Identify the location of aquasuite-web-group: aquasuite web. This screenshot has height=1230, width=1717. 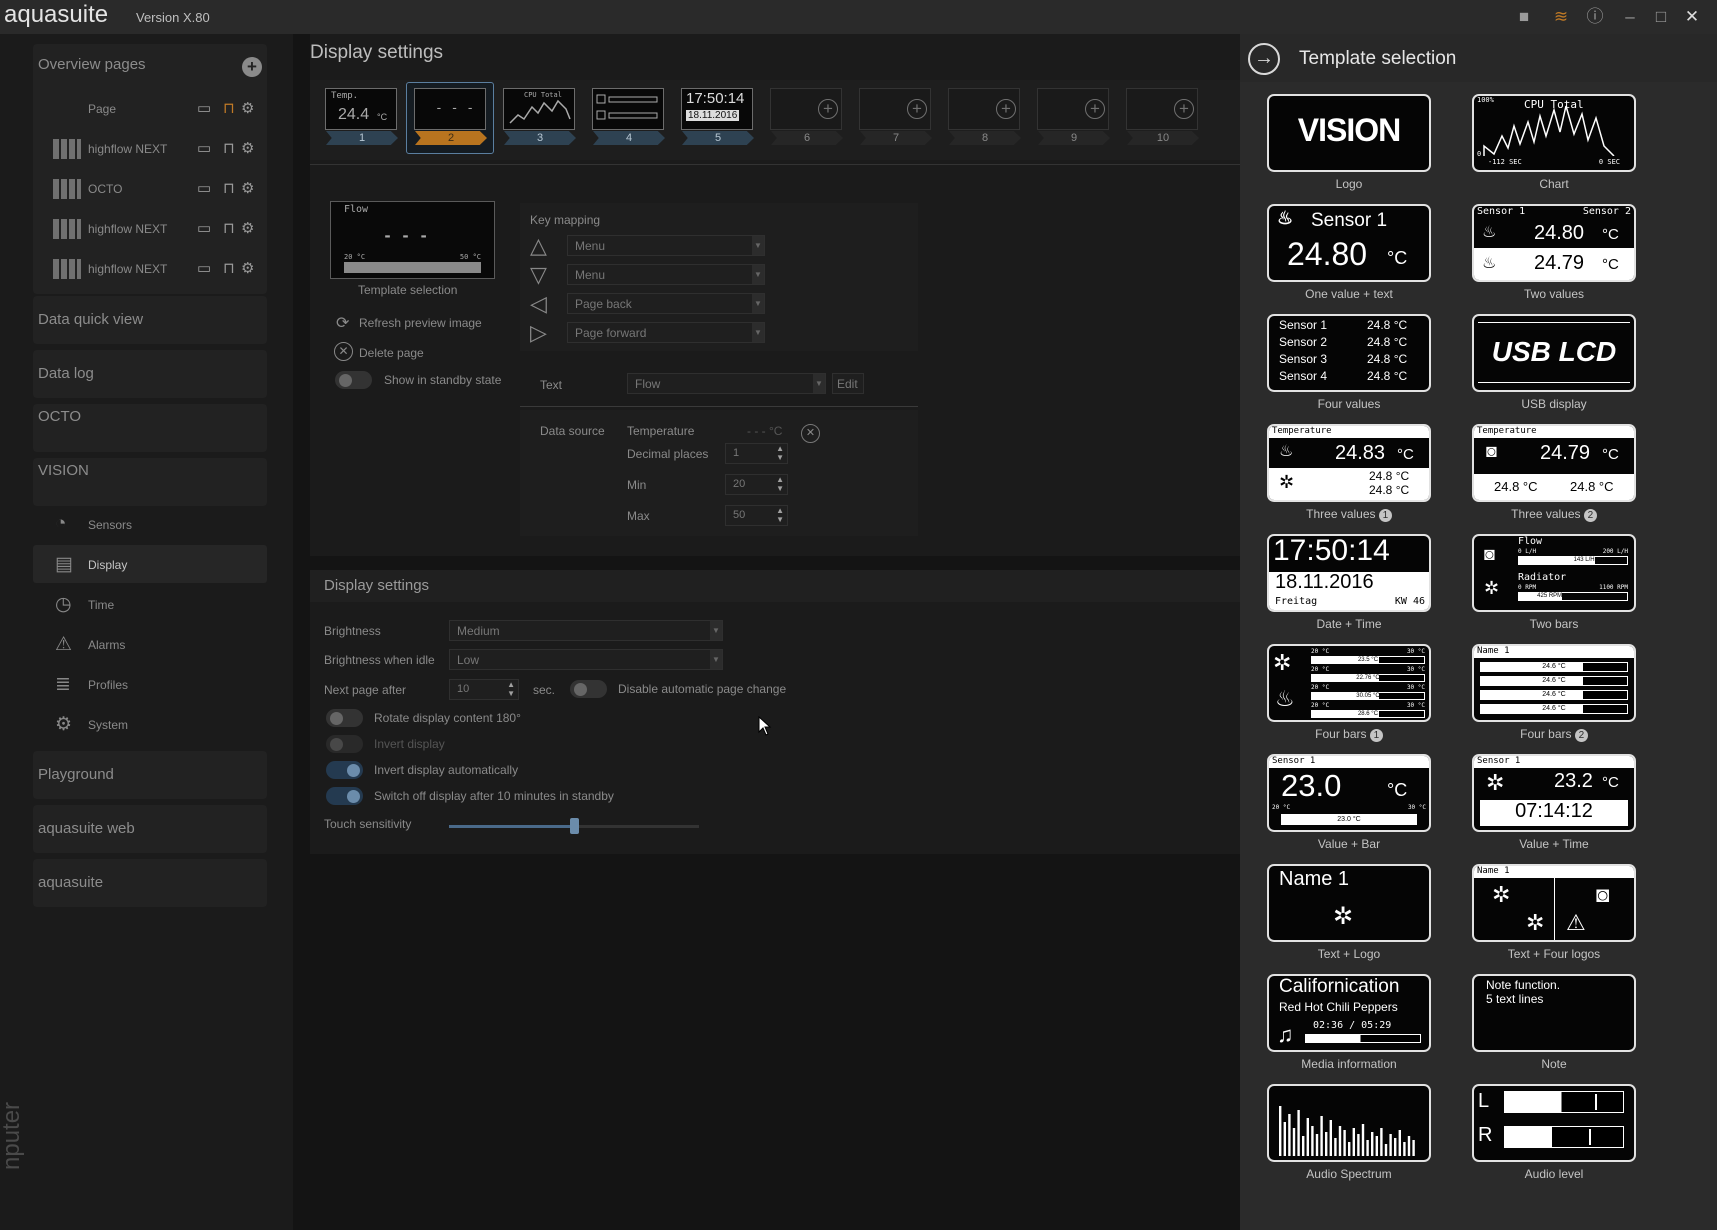
(150, 829).